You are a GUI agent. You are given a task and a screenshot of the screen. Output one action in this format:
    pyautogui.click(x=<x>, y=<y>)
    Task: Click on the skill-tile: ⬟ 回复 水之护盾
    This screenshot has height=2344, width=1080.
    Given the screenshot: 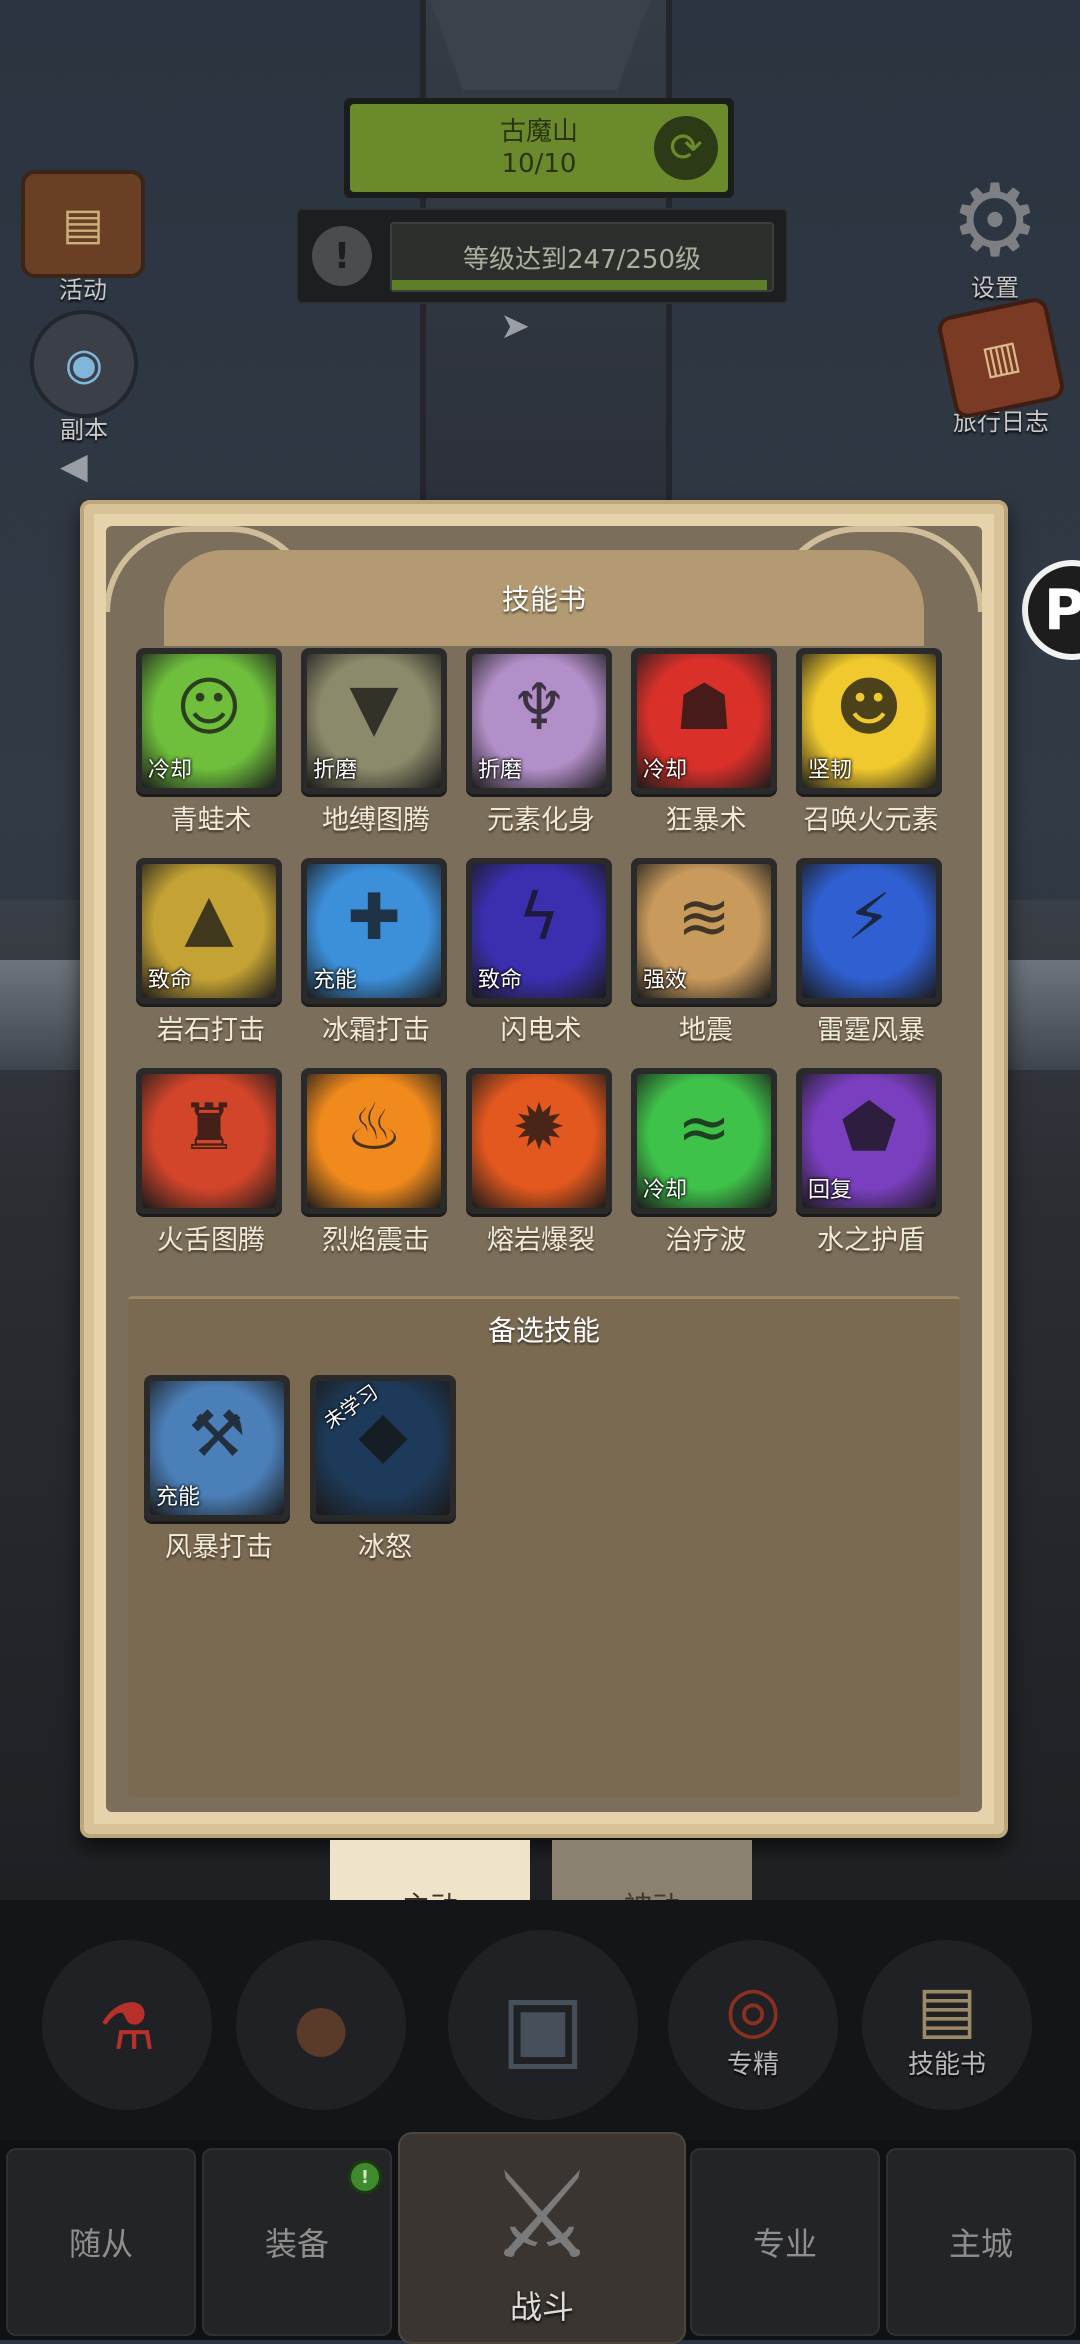 What is the action you would take?
    pyautogui.click(x=871, y=1162)
    